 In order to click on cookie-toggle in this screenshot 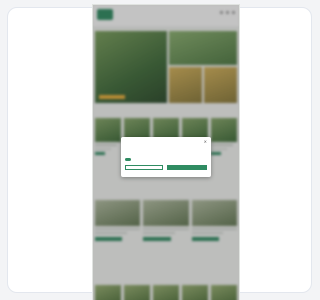, I will do `click(128, 159)`.